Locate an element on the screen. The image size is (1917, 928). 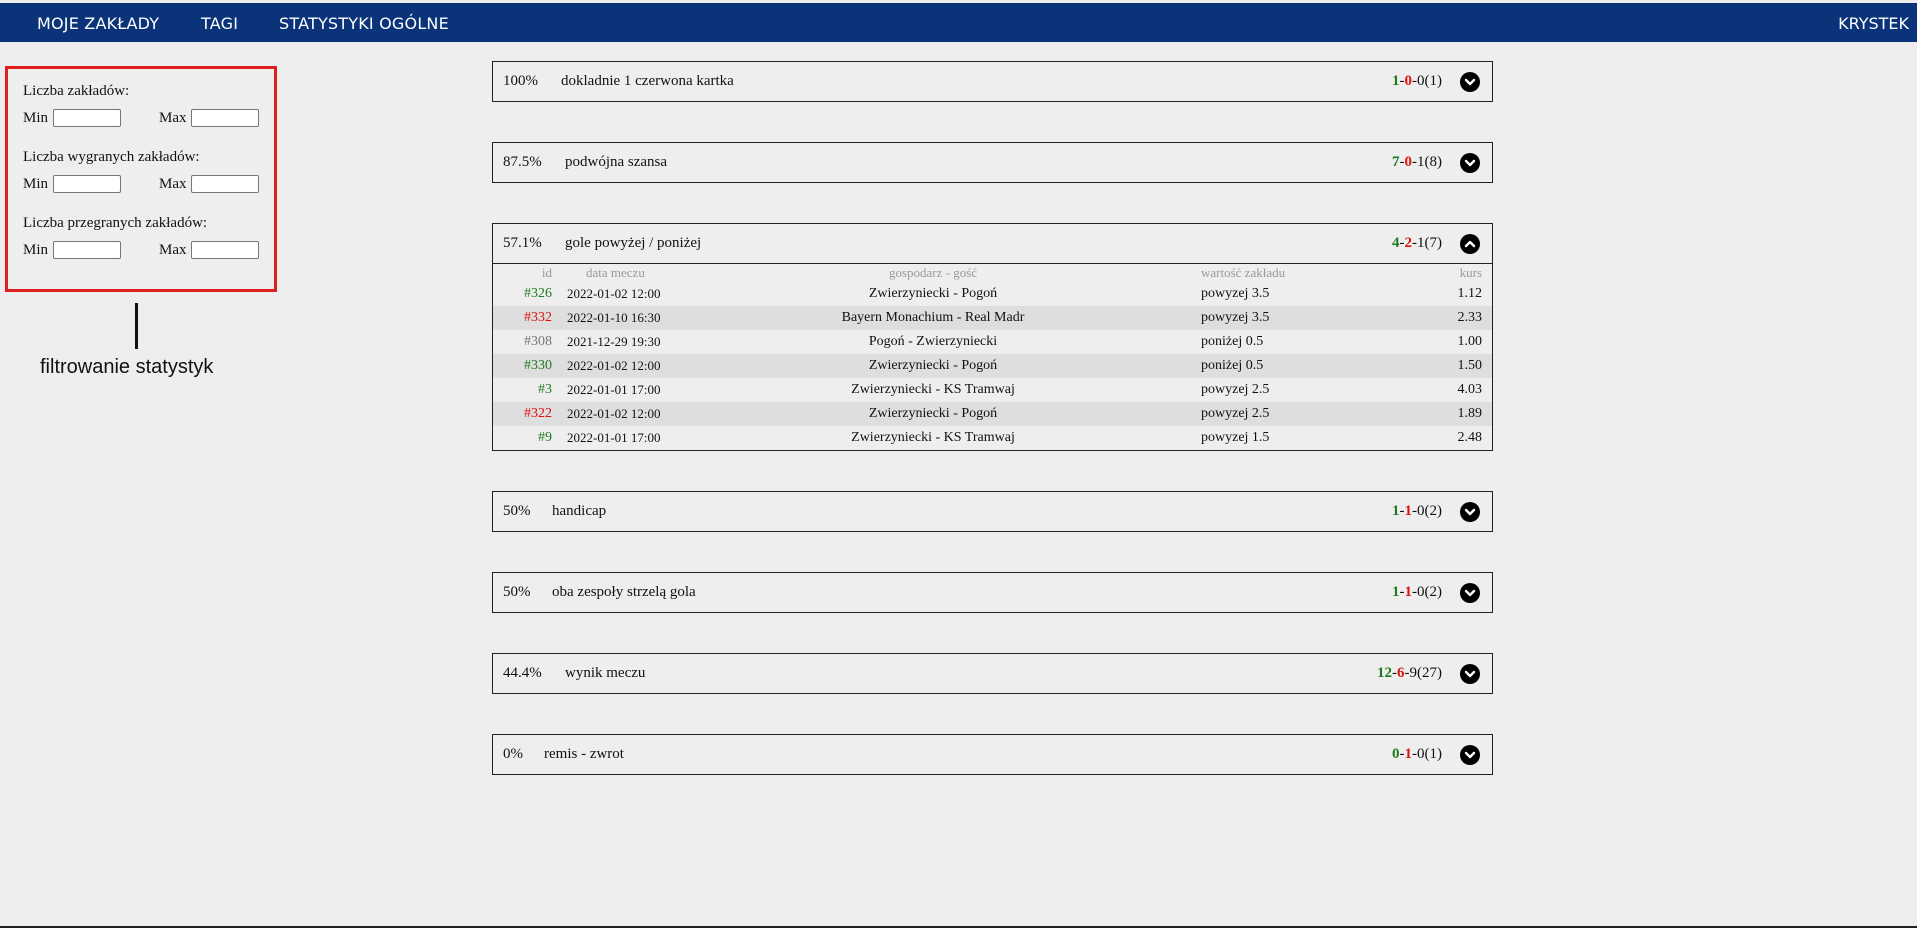
tag-panel: 44.4% wynik meczu 12-6-9(27) is located at coordinates (992, 673).